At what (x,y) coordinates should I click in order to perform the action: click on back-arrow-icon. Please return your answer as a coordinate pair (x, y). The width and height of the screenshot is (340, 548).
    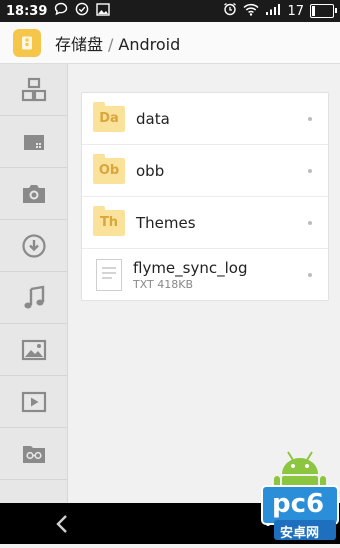
    Looking at the image, I should click on (61, 524).